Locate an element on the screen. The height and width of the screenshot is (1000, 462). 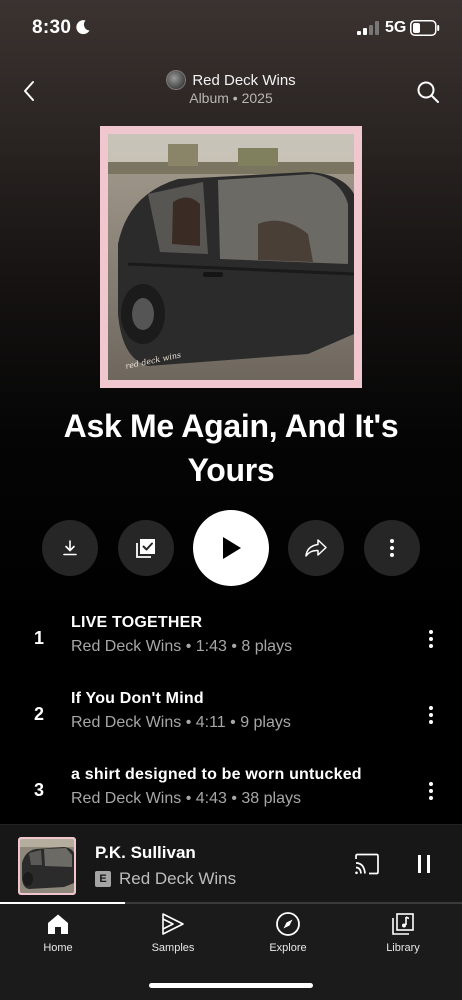
album-actions is located at coordinates (231, 549).